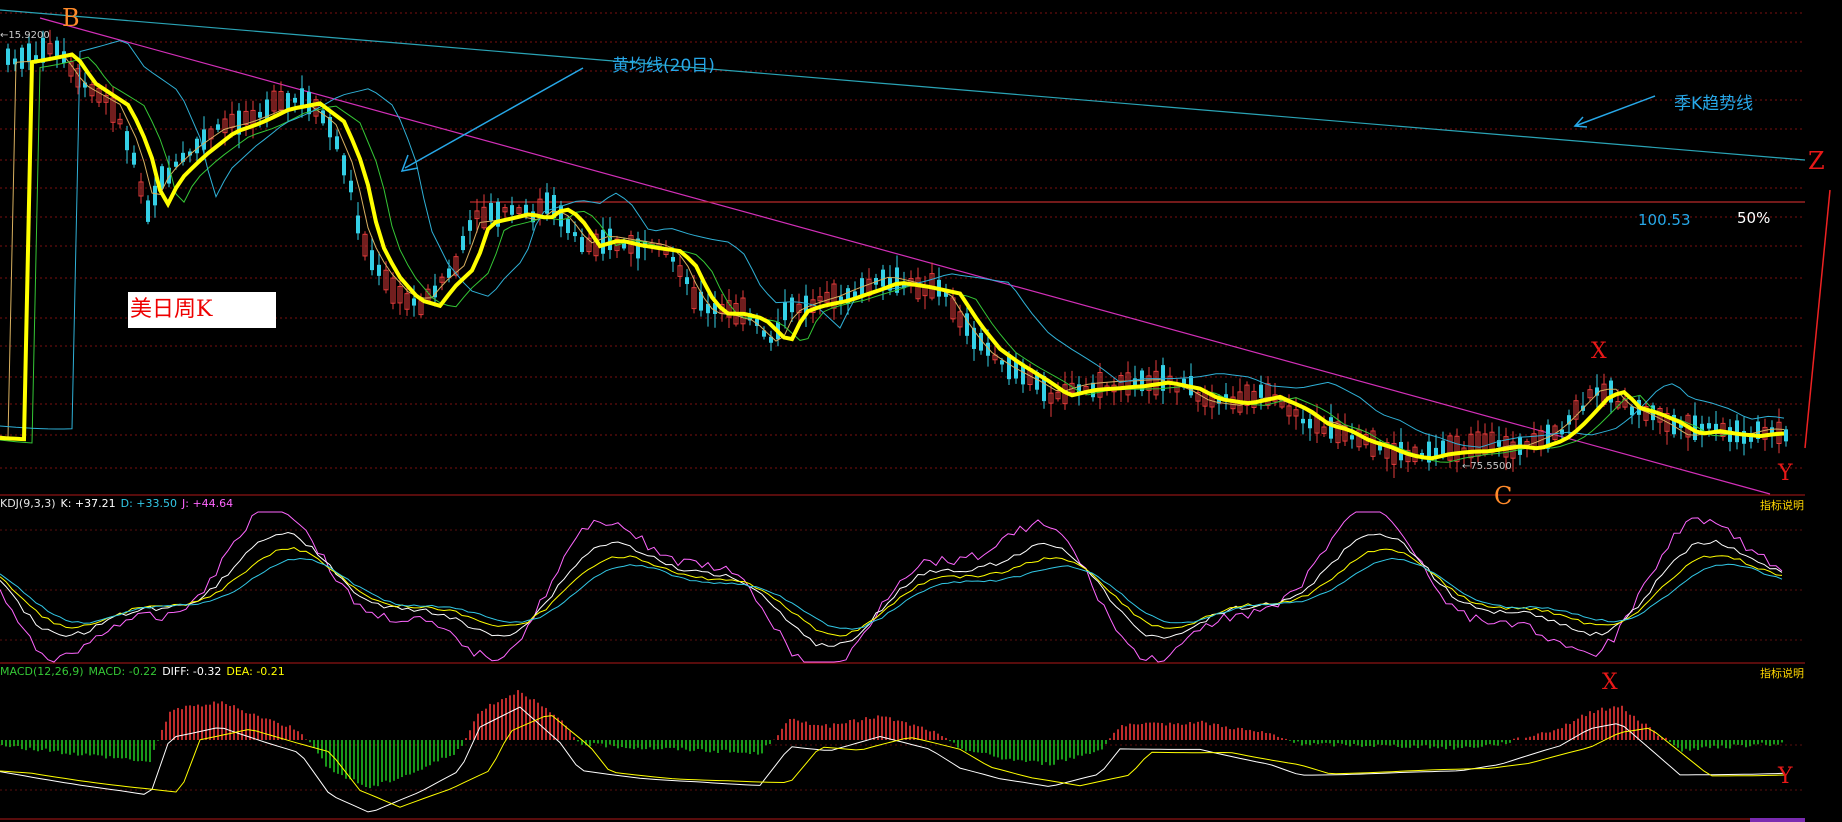  What do you see at coordinates (149, 503) in the screenshot?
I see `kdj-d: D: +33.50` at bounding box center [149, 503].